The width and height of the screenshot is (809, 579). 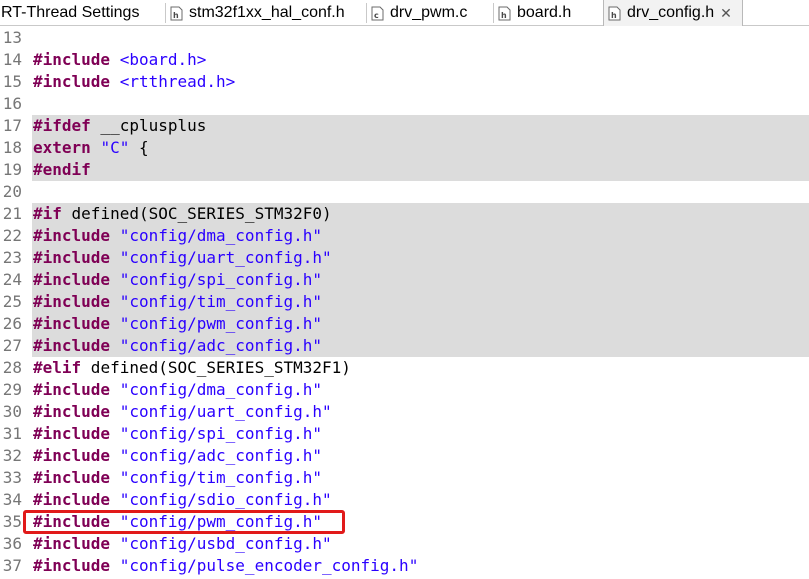 What do you see at coordinates (12, 499) in the screenshot?
I see `line-number: 34` at bounding box center [12, 499].